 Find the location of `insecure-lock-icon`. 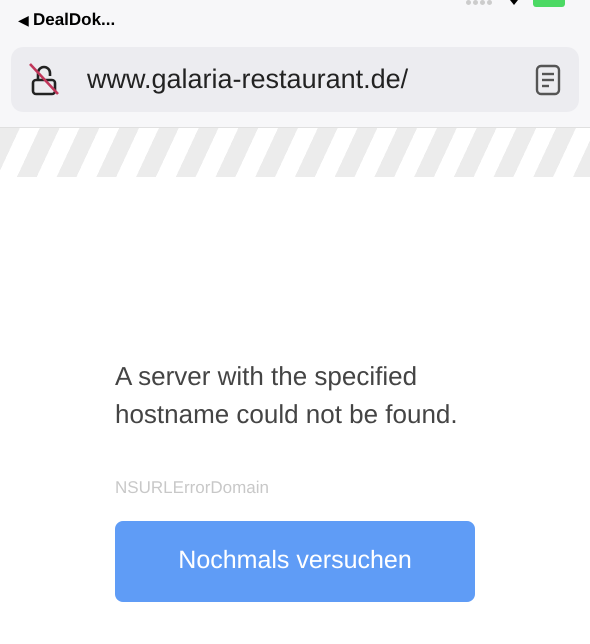

insecure-lock-icon is located at coordinates (44, 79).